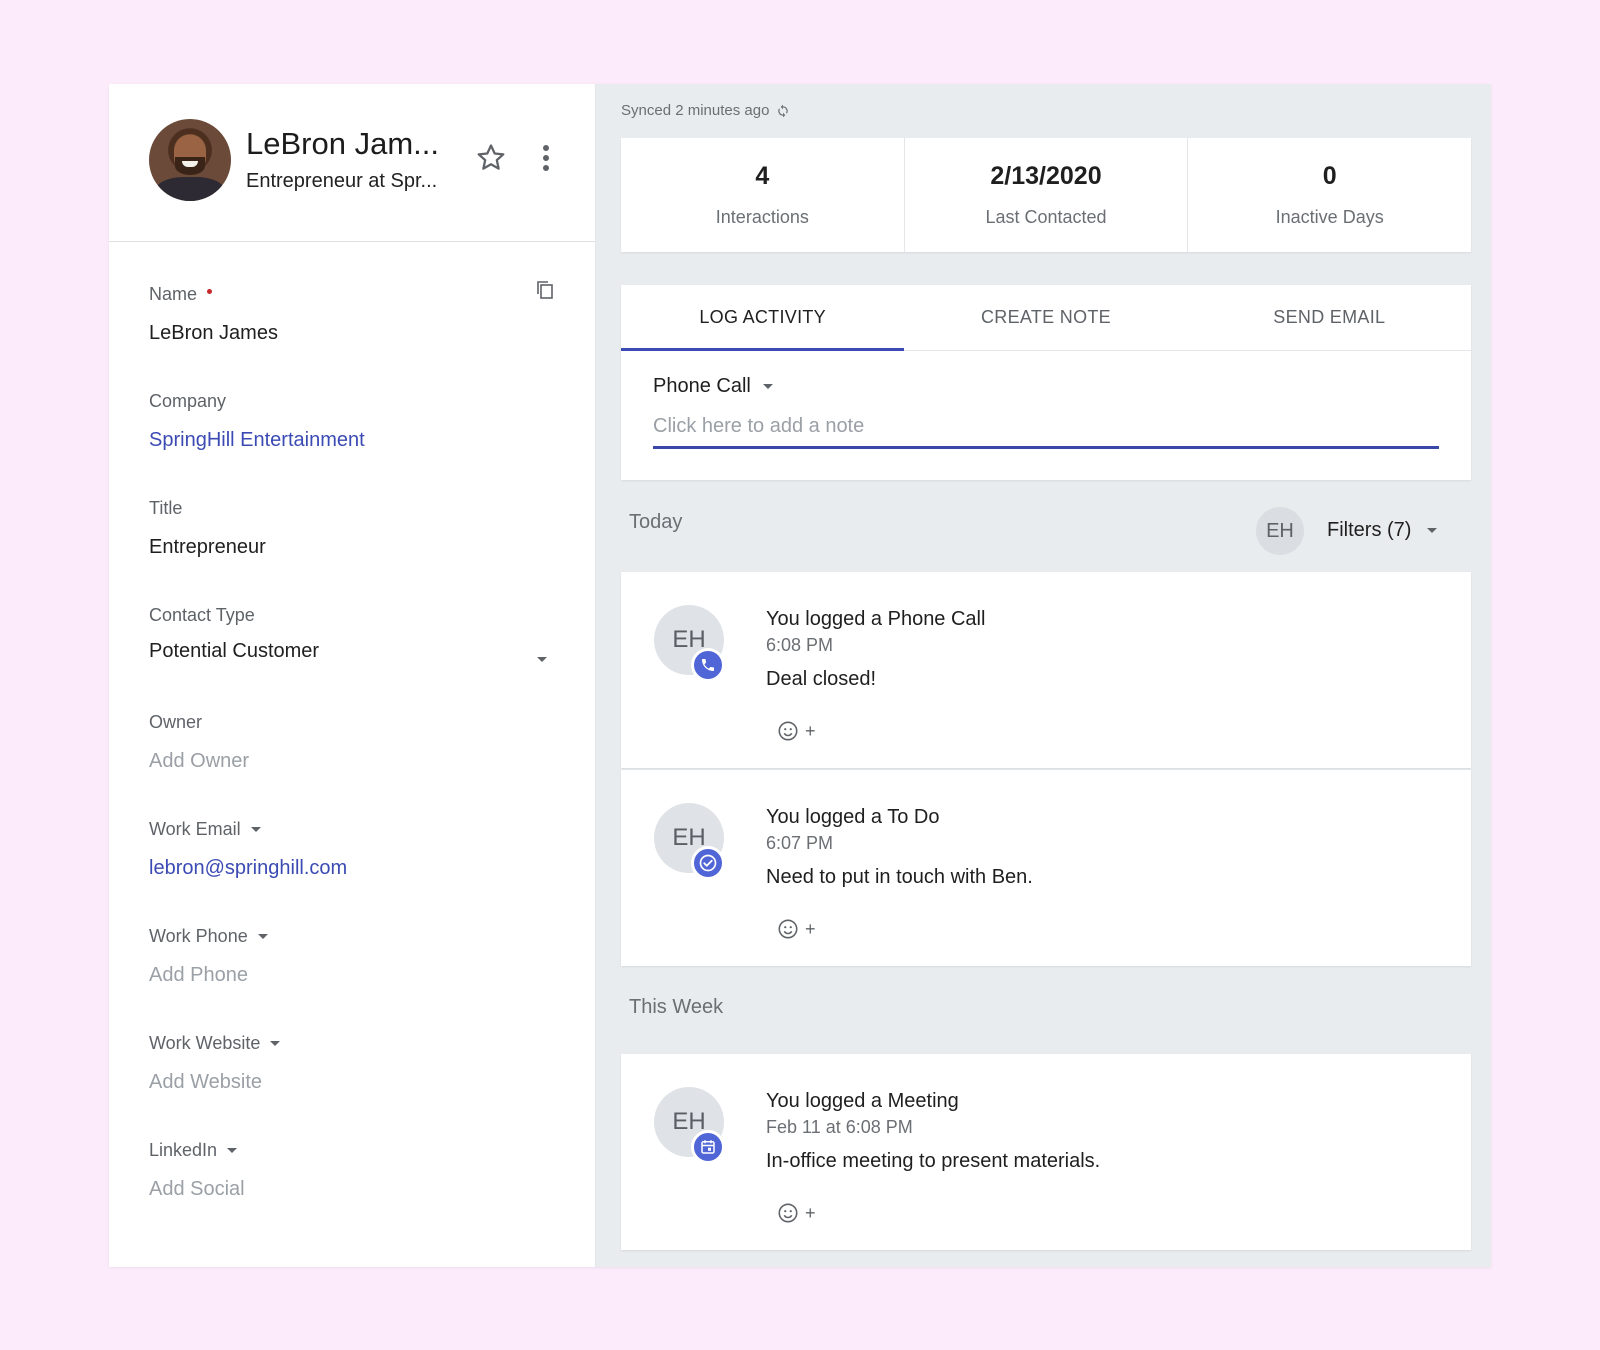 The image size is (1600, 1350). I want to click on work-website-field: Work Website Add Website, so click(354, 1063).